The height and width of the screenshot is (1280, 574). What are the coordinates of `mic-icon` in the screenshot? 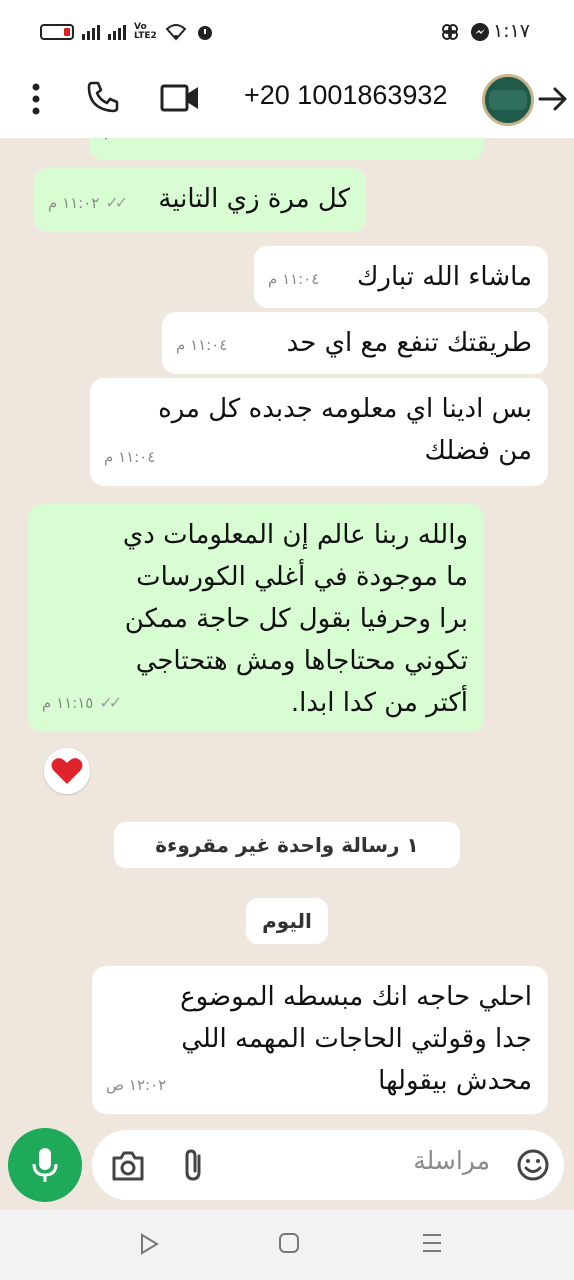 It's located at (45, 1165).